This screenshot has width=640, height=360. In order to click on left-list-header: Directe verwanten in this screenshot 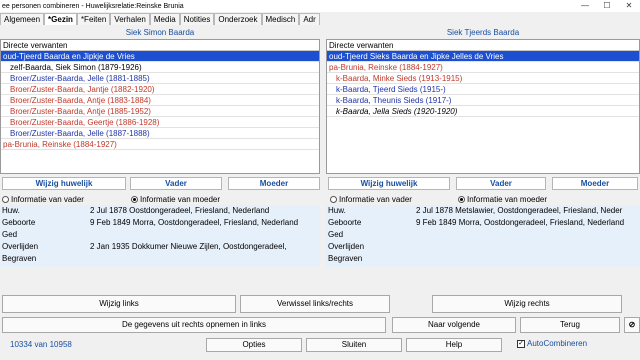, I will do `click(160, 45)`.